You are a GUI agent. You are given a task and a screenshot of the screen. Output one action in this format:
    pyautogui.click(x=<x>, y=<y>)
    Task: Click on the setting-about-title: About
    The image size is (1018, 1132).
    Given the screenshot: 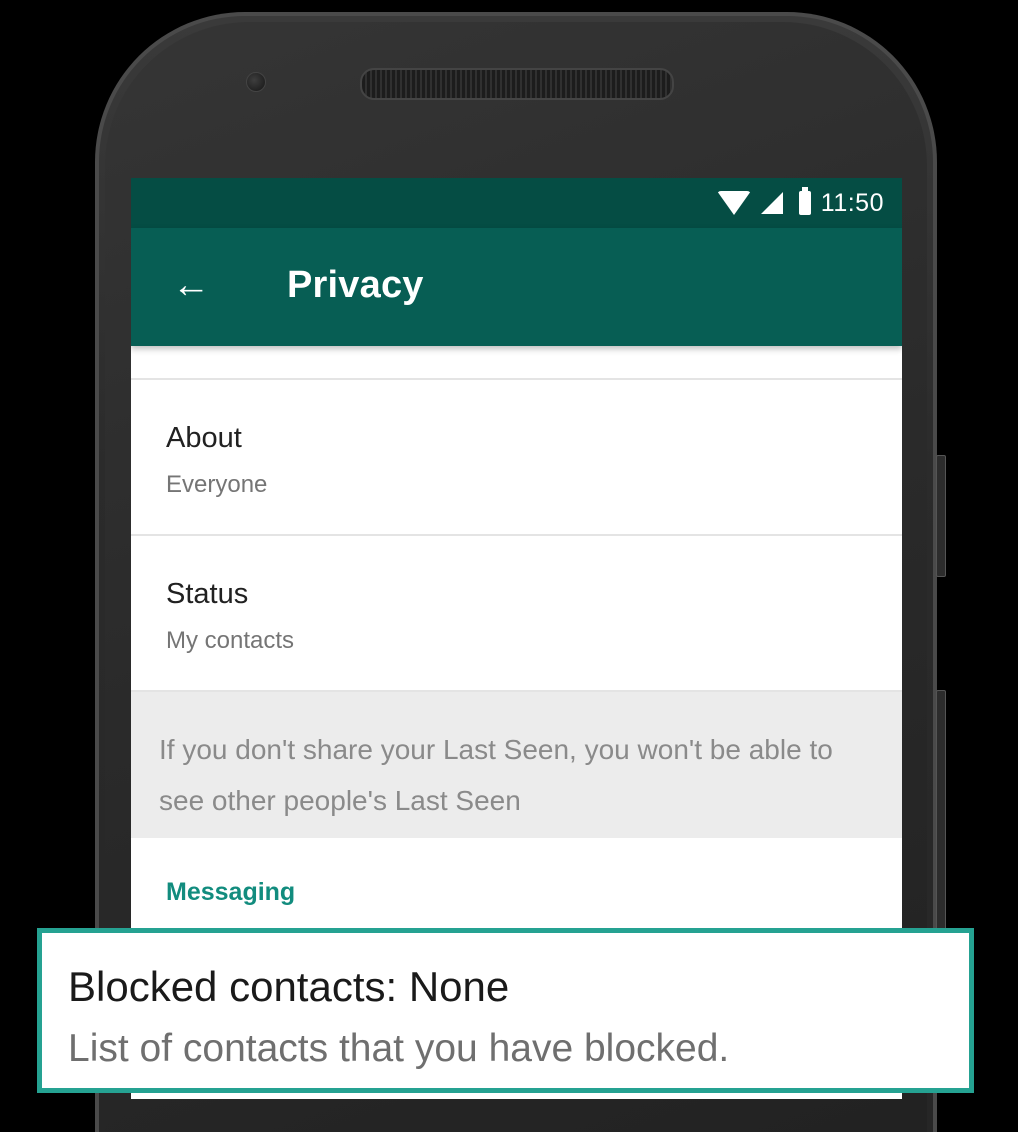 What is the action you would take?
    pyautogui.click(x=204, y=438)
    